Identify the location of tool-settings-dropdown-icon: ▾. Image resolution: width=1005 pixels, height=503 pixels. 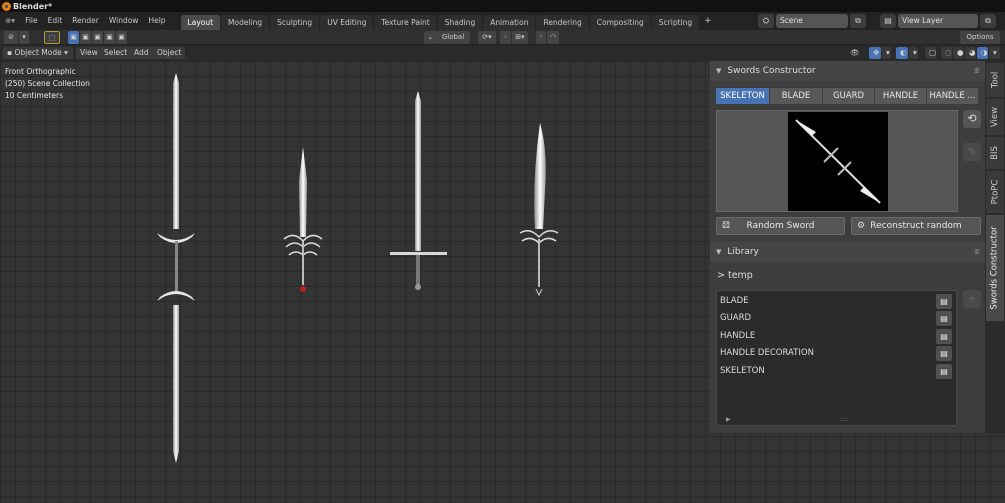
(24, 37).